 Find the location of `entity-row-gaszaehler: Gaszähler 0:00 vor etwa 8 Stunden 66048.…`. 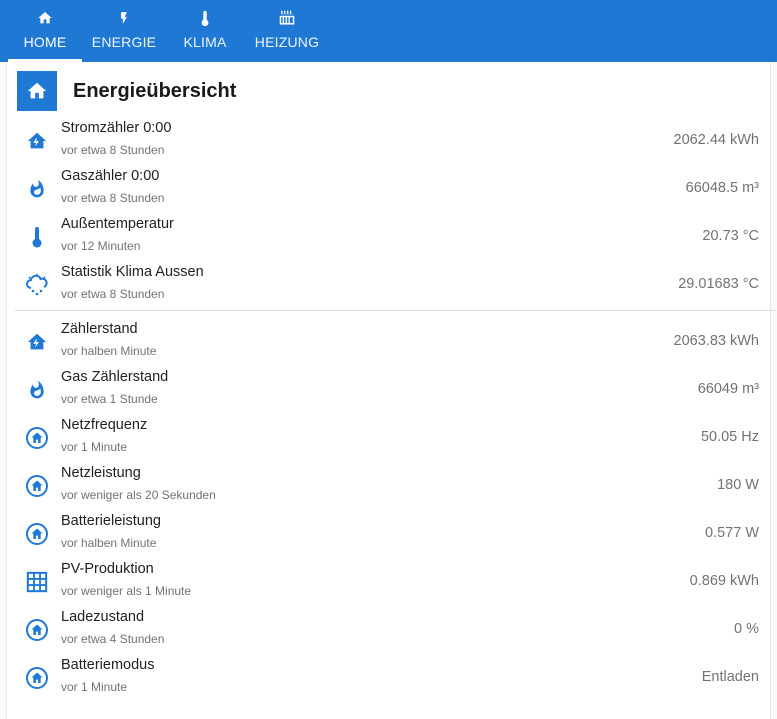

entity-row-gaszaehler: Gaszähler 0:00 vor etwa 8 Stunden 66048.… is located at coordinates (393, 190).